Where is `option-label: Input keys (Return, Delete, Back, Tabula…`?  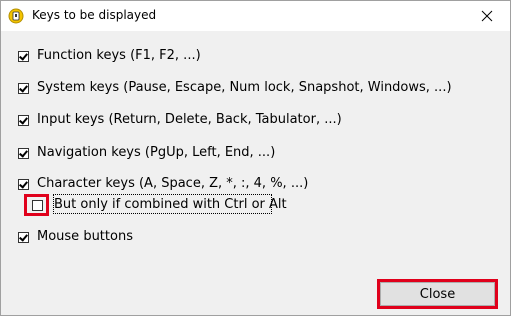
option-label: Input keys (Return, Delete, Back, Tabula… is located at coordinates (189, 119).